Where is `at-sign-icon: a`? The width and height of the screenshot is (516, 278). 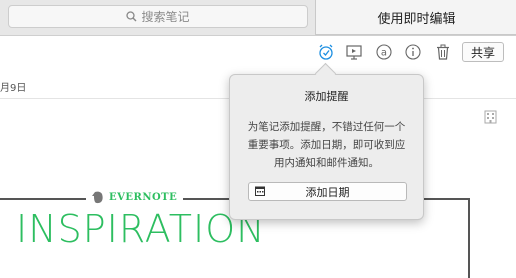 at-sign-icon: a is located at coordinates (384, 52).